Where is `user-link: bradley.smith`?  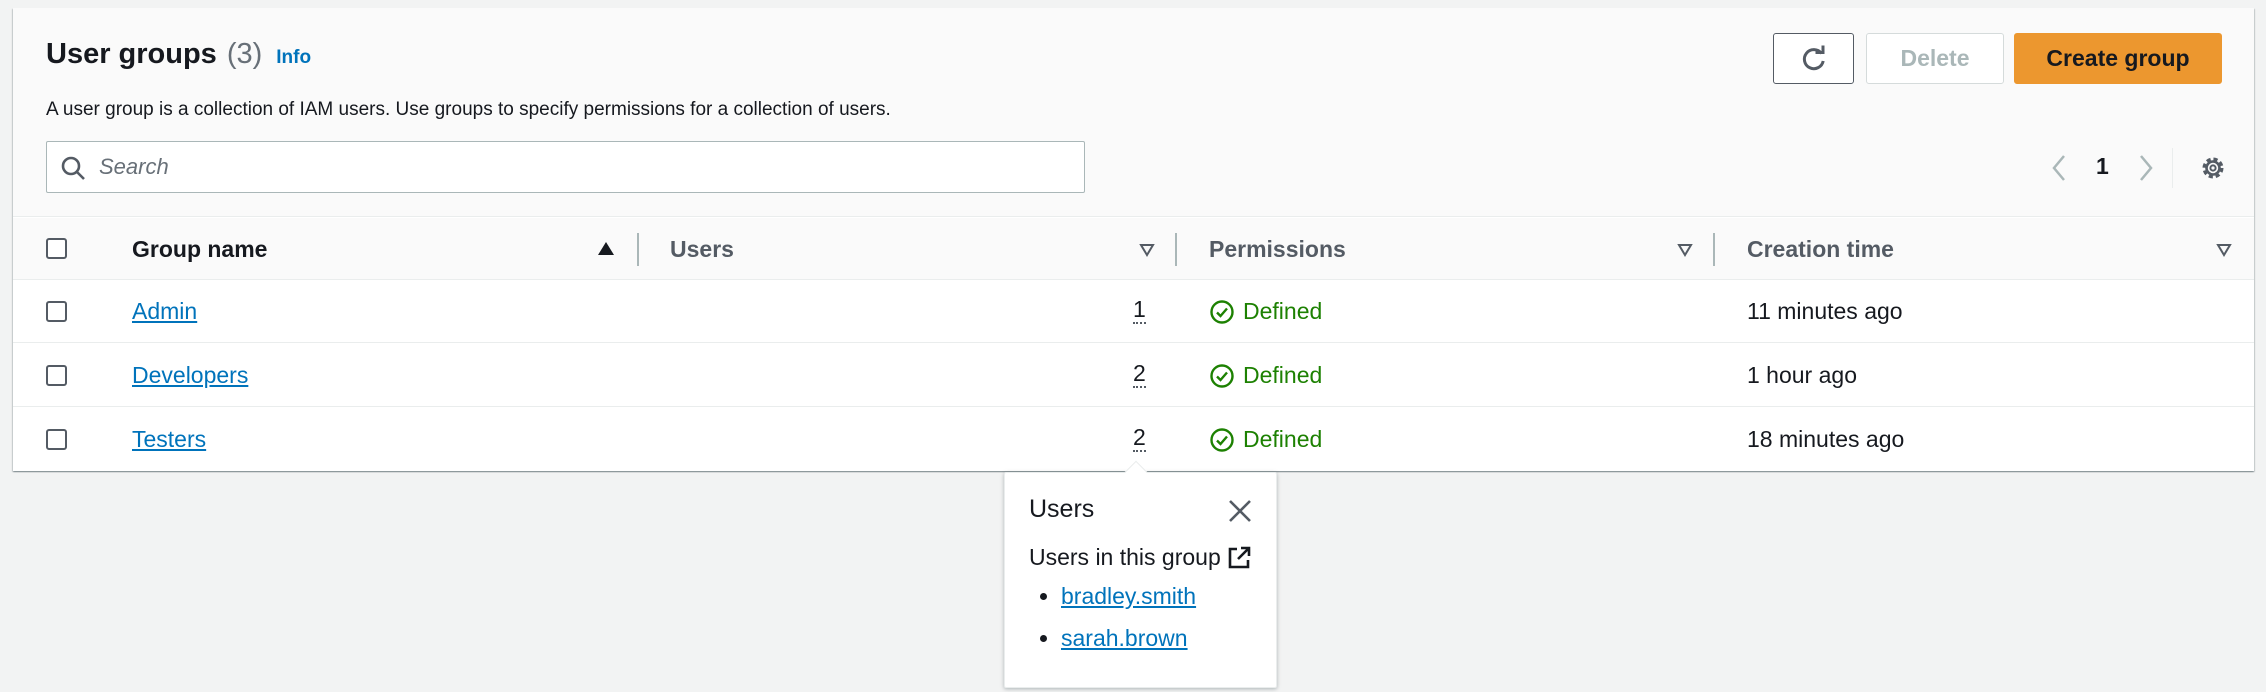 user-link: bradley.smith is located at coordinates (1128, 596).